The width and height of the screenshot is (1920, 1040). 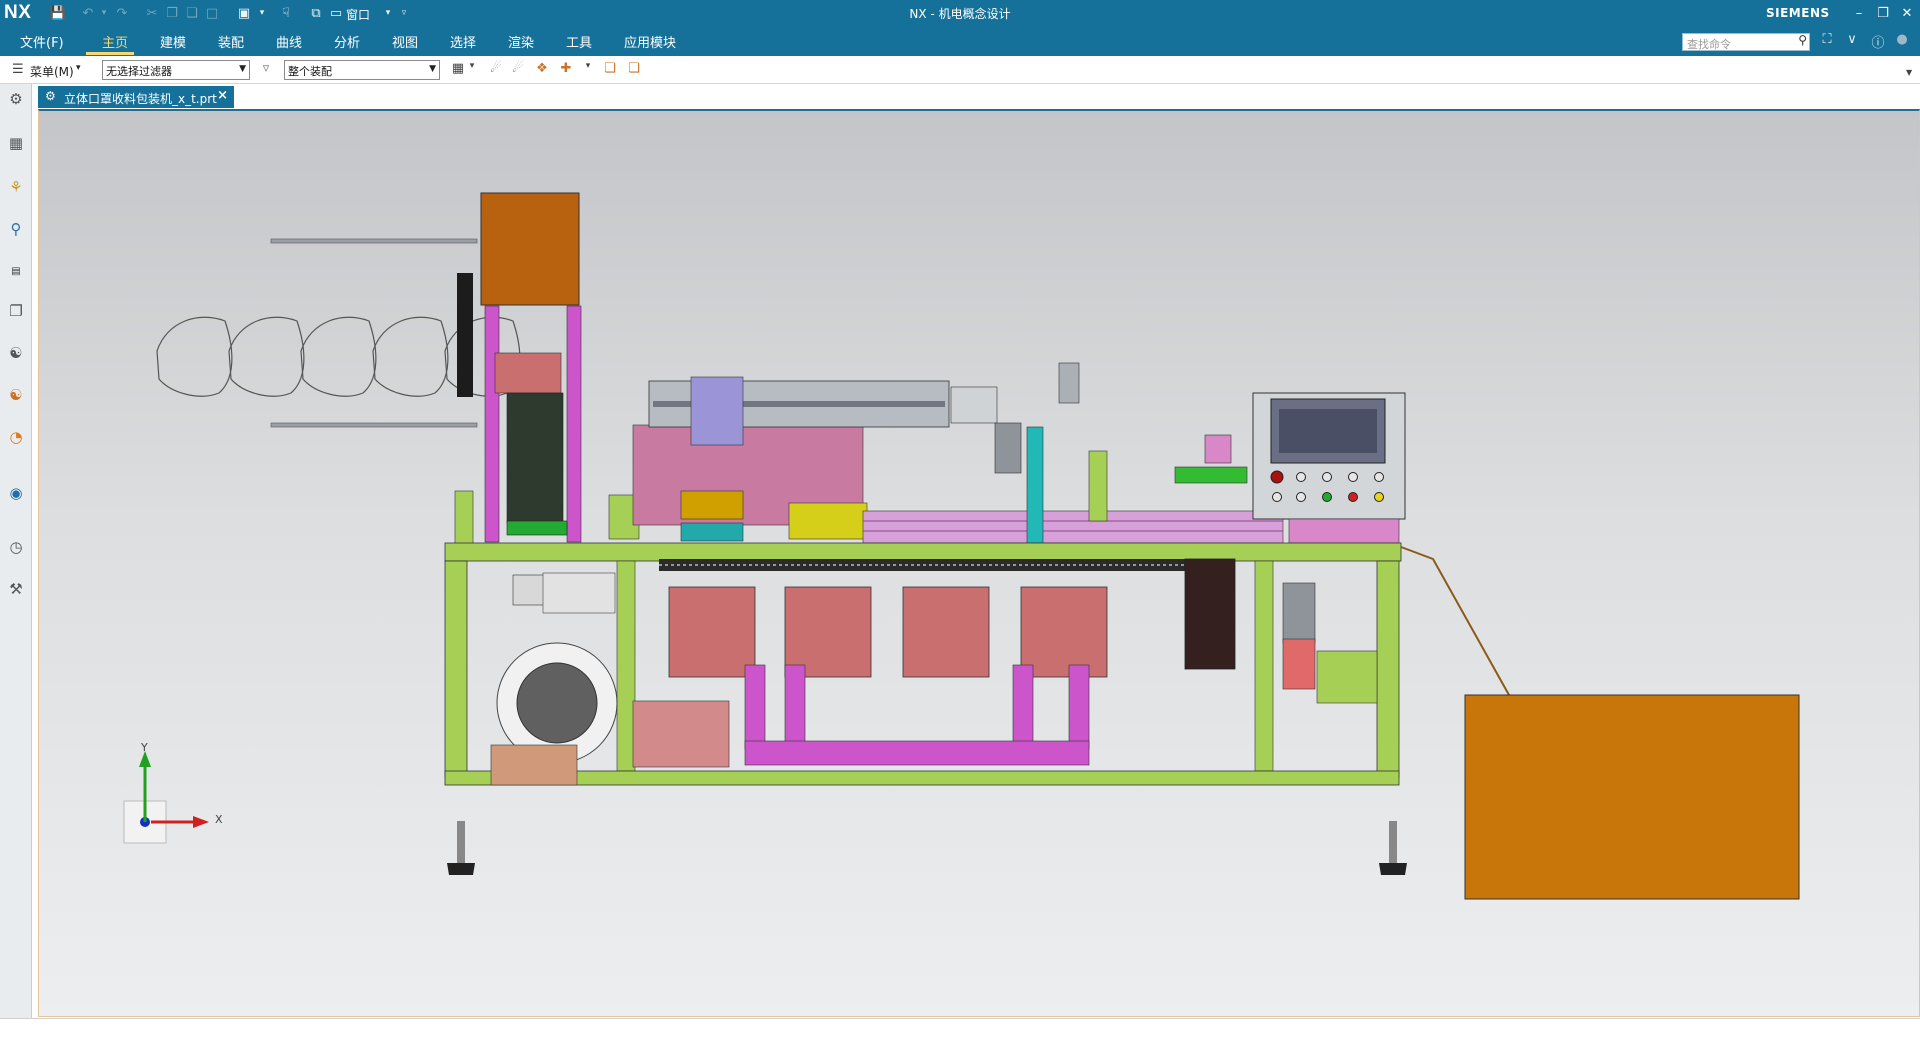 What do you see at coordinates (16, 547) in the screenshot?
I see `history-clock-icon: ◷` at bounding box center [16, 547].